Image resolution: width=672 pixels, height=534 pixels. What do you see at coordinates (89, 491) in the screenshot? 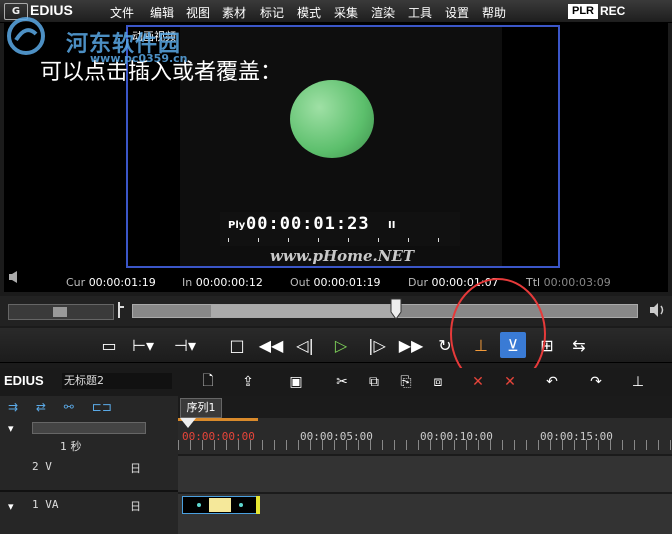
I see `track-divider` at bounding box center [89, 491].